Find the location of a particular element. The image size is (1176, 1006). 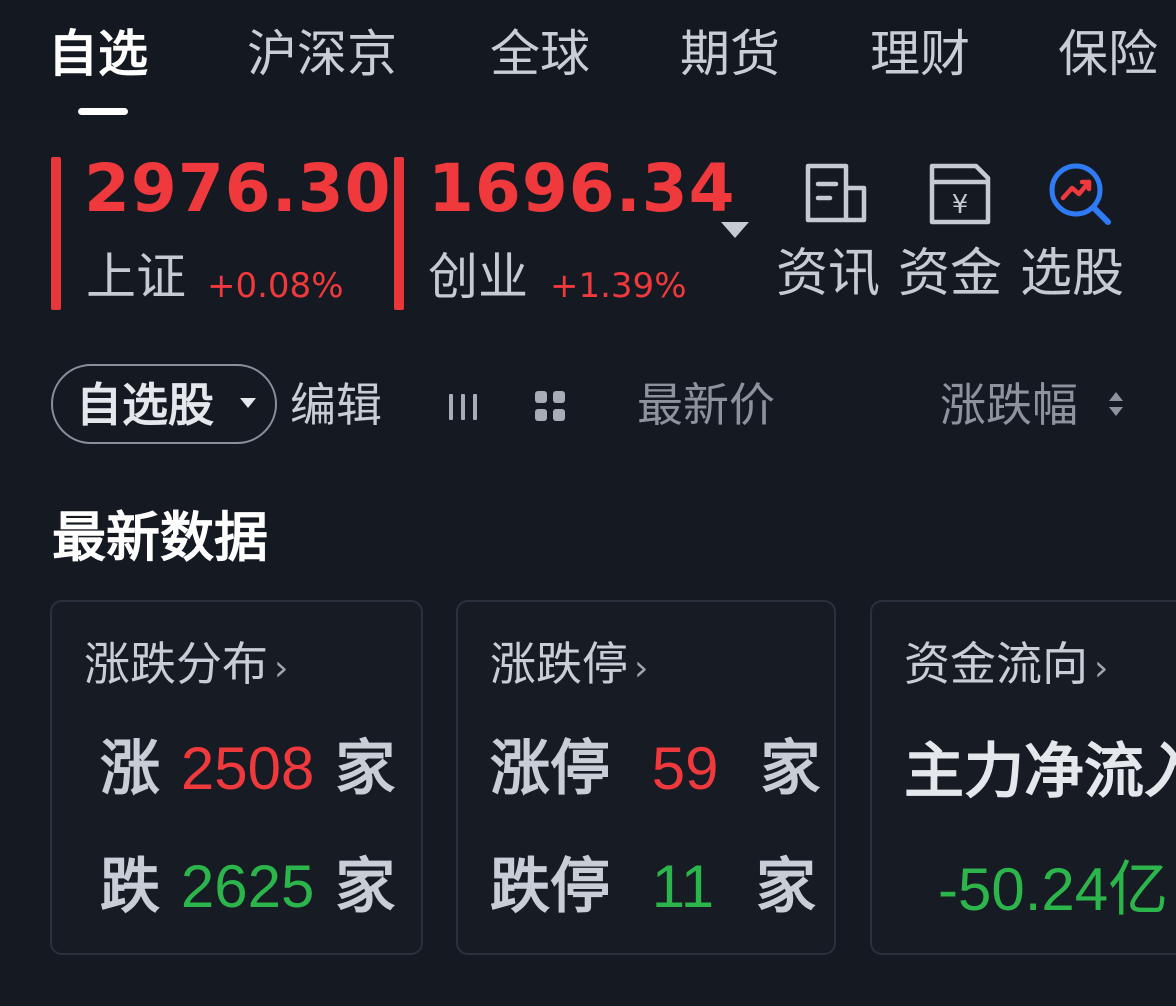

fall-count-row: 跌 2625 家 is located at coordinates (248, 887).